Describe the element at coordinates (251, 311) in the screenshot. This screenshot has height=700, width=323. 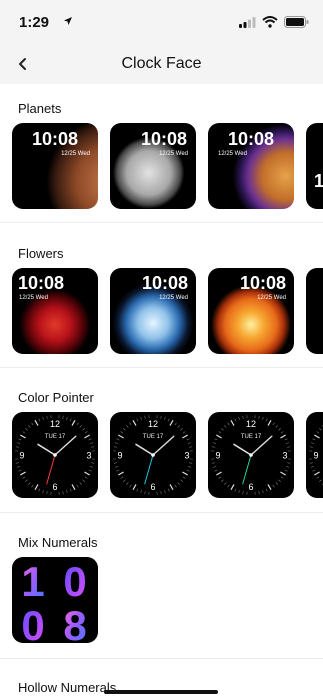
I see `clock-face-flower-dahlia: 10:08 12/25 Wed` at that location.